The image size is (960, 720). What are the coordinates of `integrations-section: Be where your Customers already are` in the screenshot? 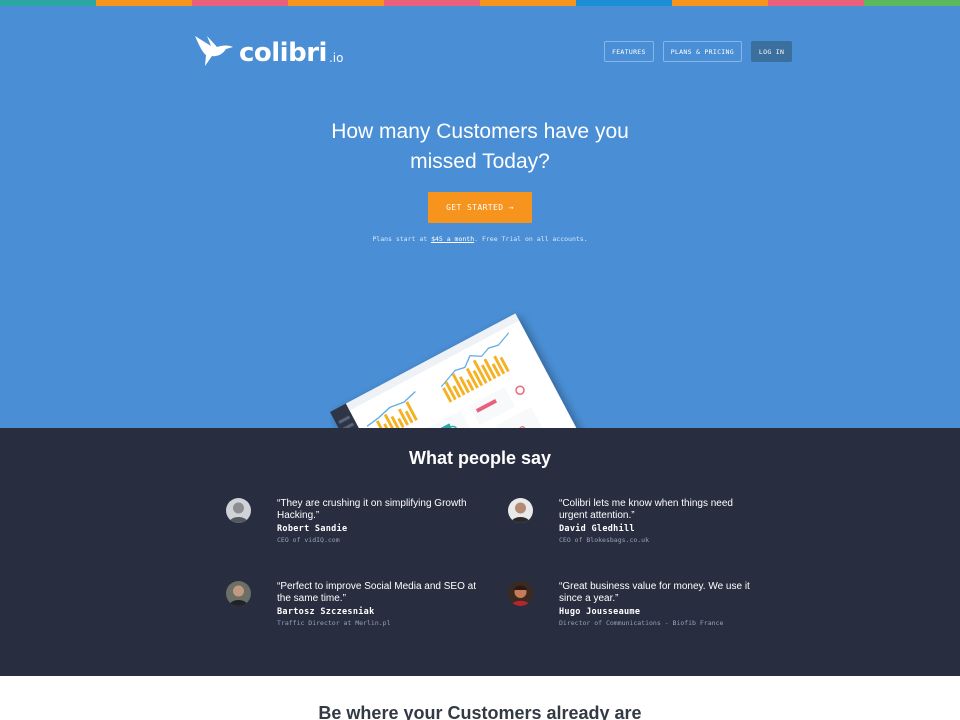 It's located at (480, 698).